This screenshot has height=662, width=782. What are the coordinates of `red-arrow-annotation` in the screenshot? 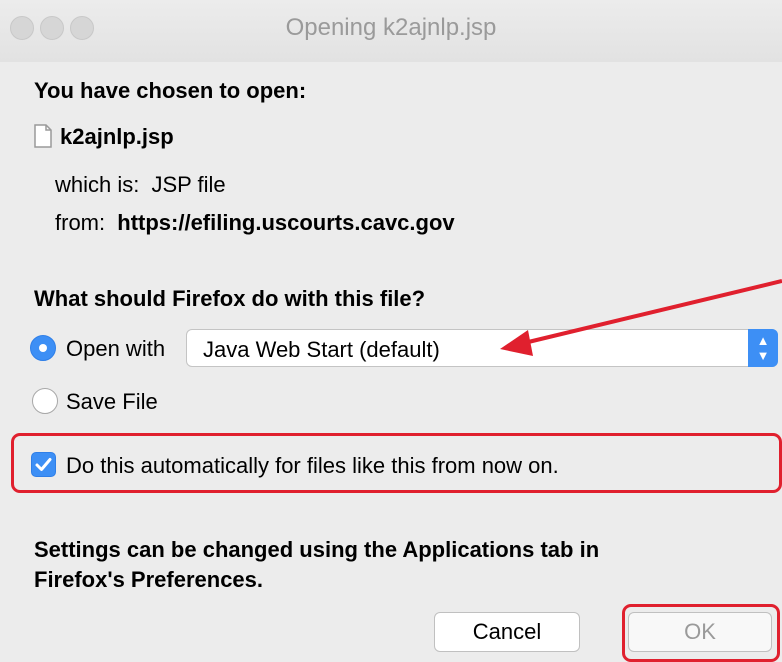 It's located at (641, 317).